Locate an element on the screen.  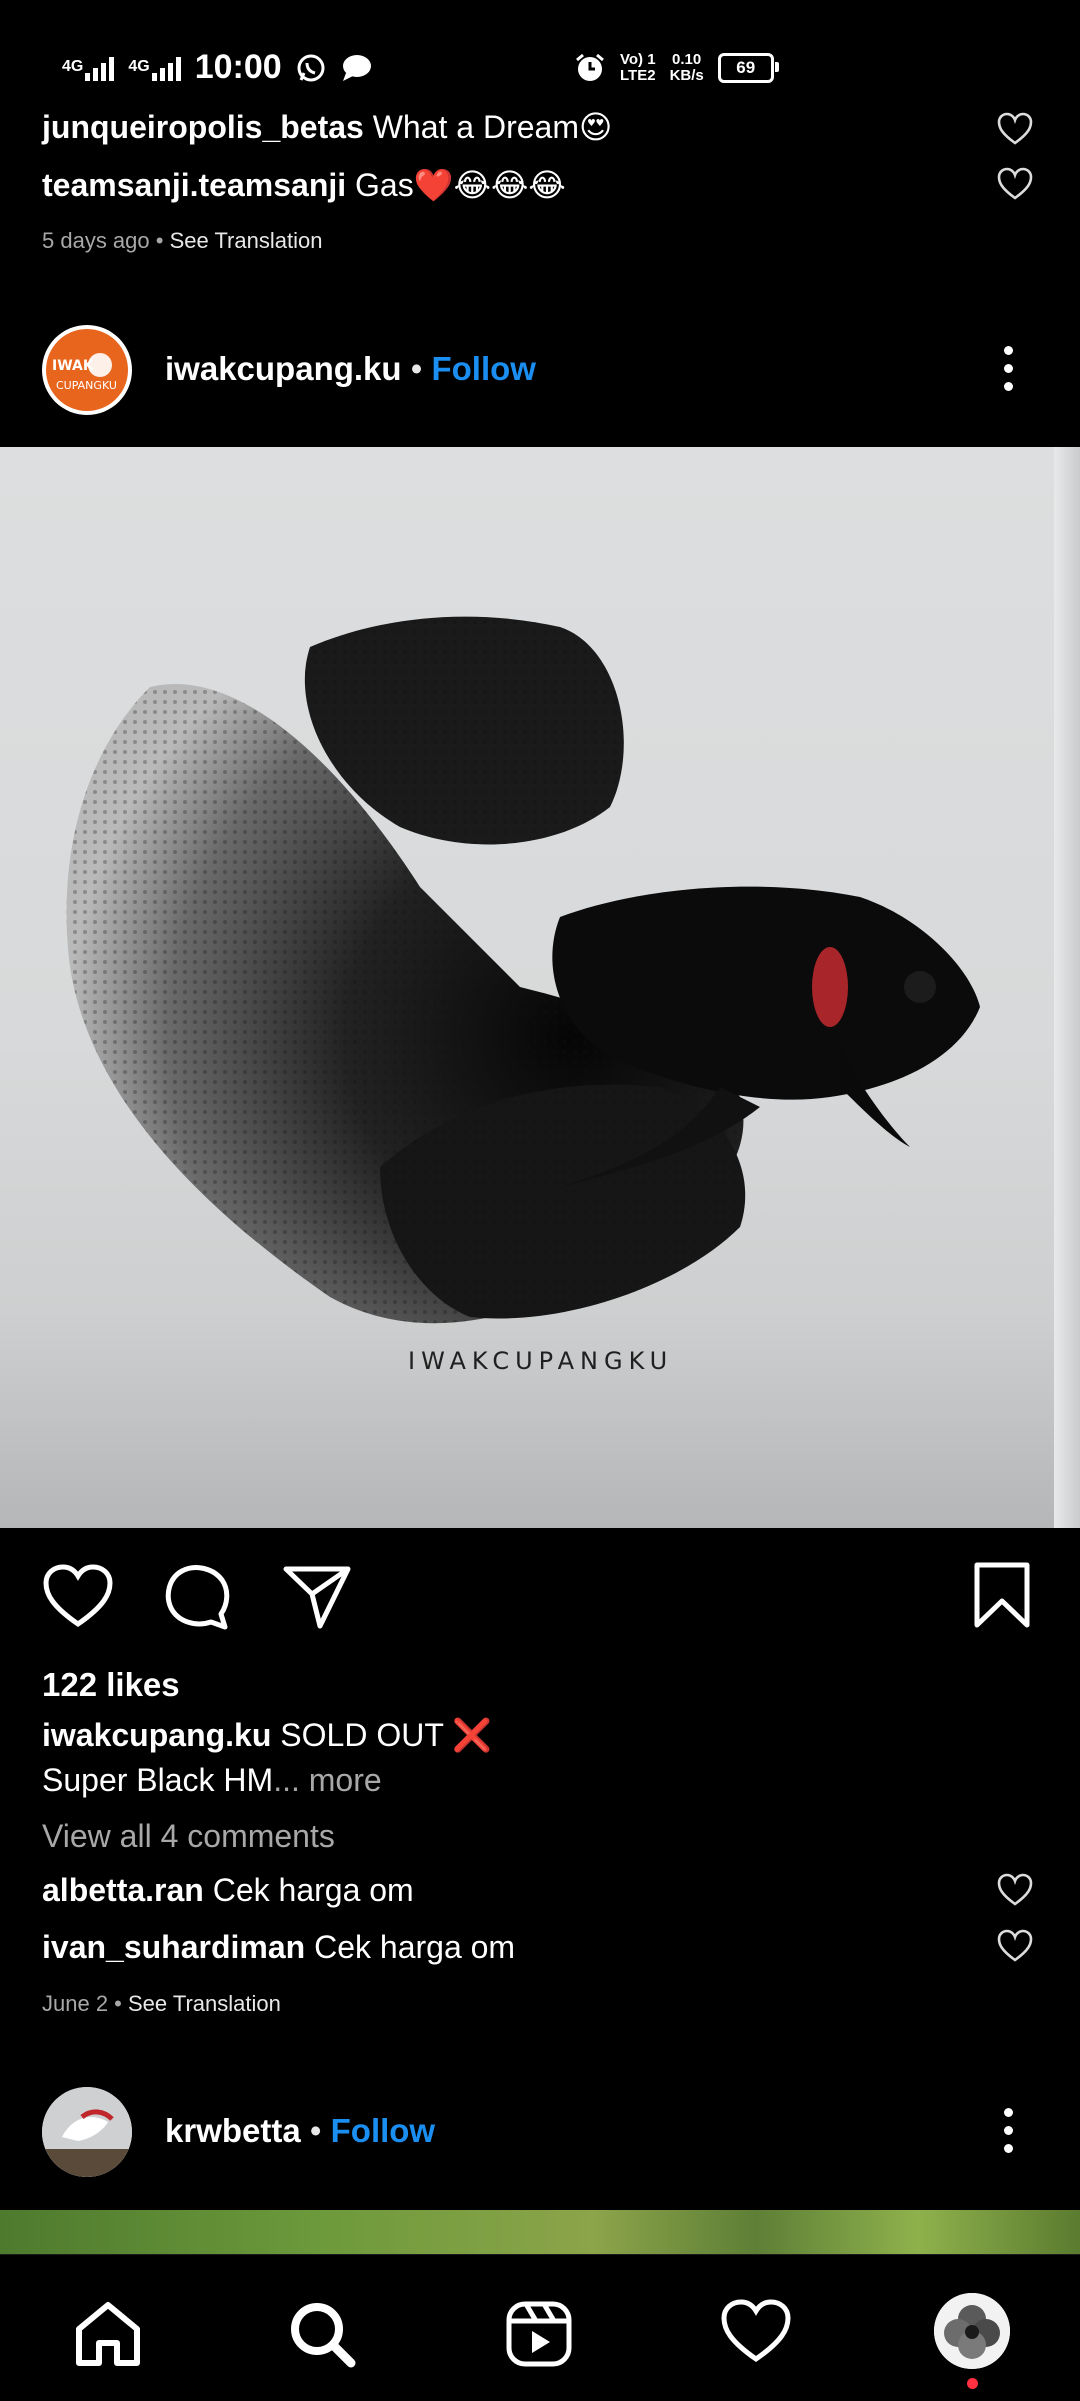
search-icon is located at coordinates (322, 2334).